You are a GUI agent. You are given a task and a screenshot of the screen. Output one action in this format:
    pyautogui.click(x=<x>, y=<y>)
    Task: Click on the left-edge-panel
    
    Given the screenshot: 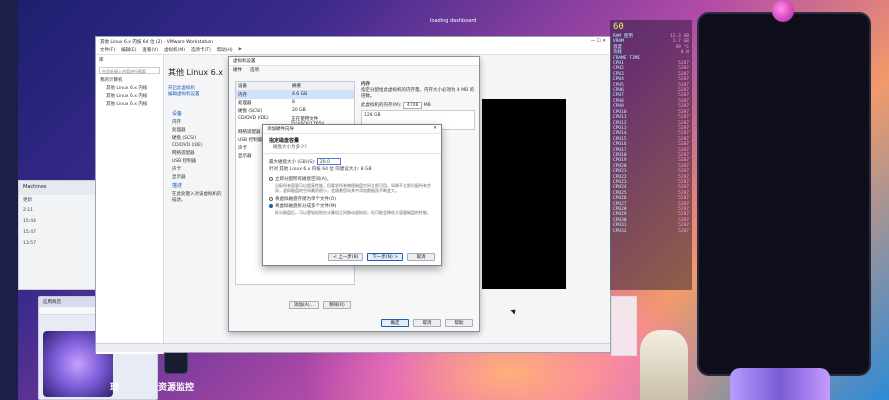 What is the action you would take?
    pyautogui.click(x=9, y=200)
    